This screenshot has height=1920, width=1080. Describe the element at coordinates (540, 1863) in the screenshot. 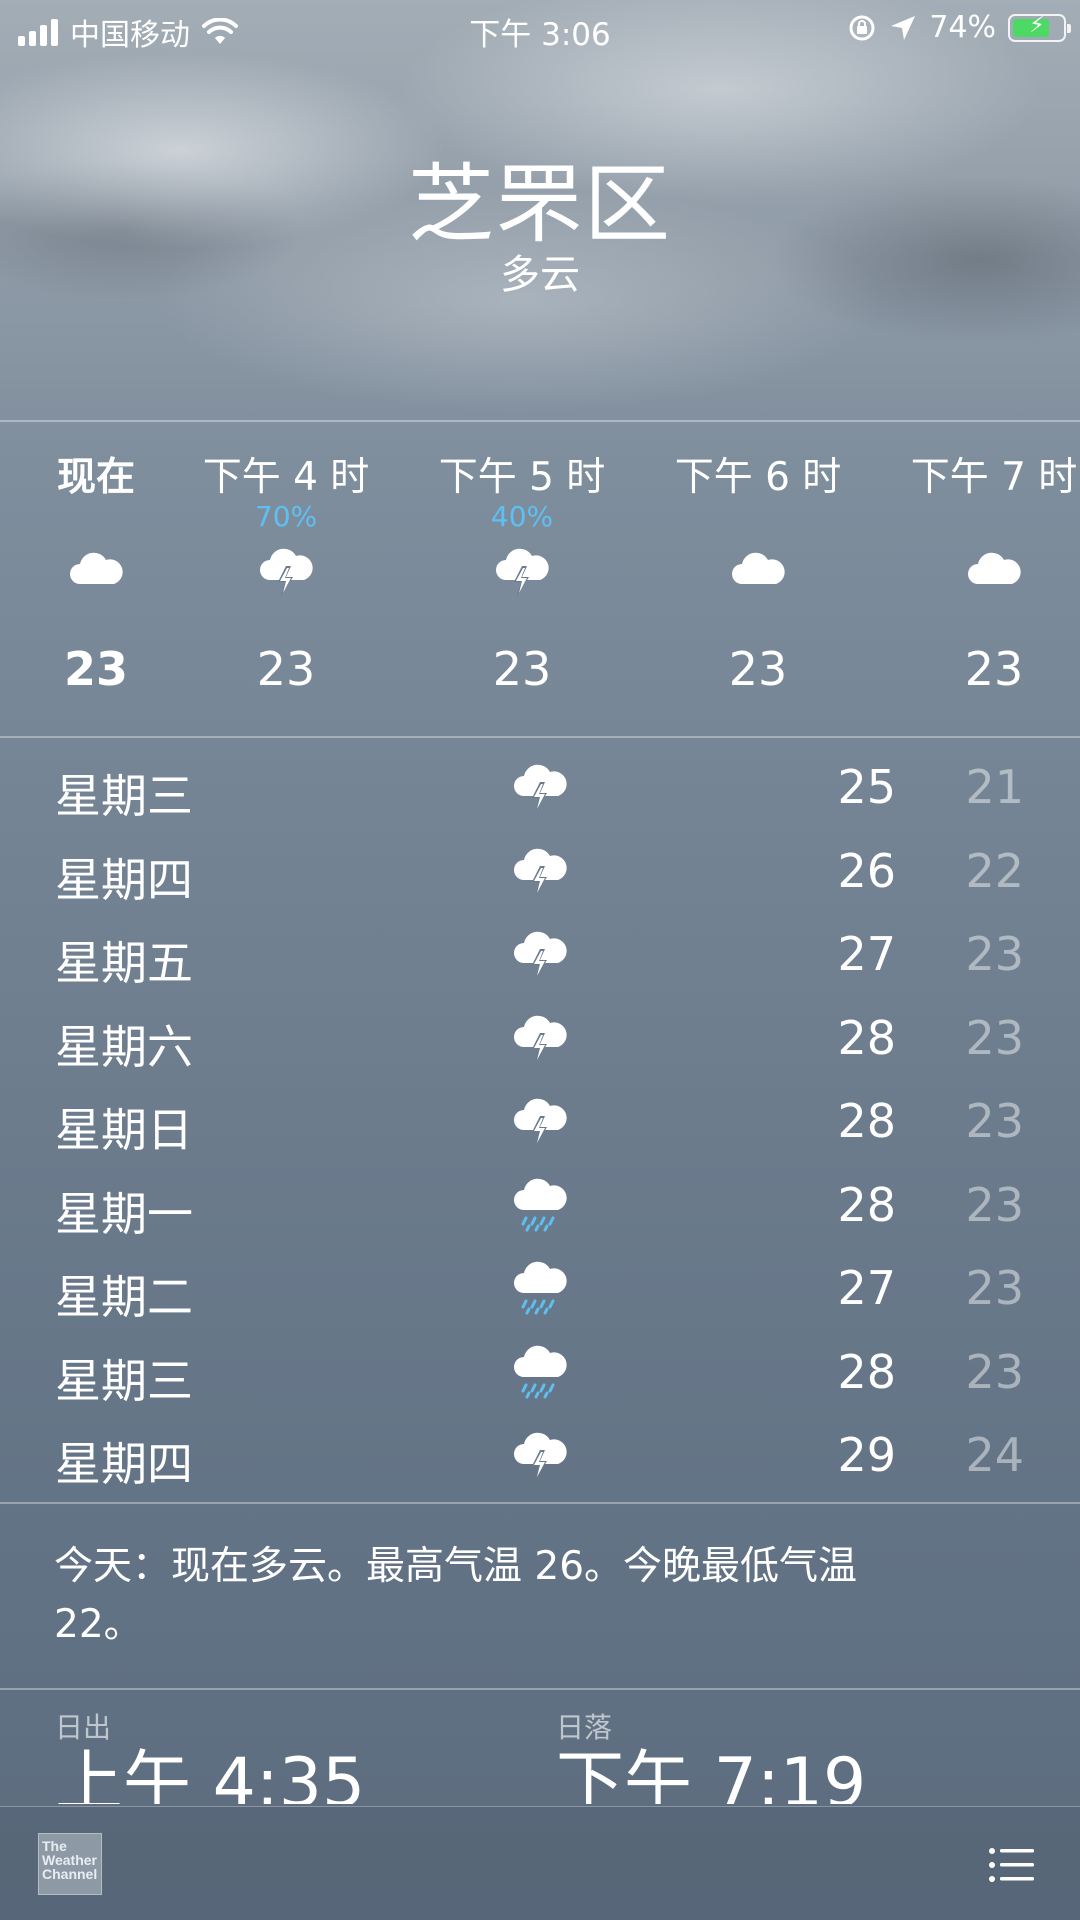

I see `bottom-toolbar: The Weather Channel` at that location.